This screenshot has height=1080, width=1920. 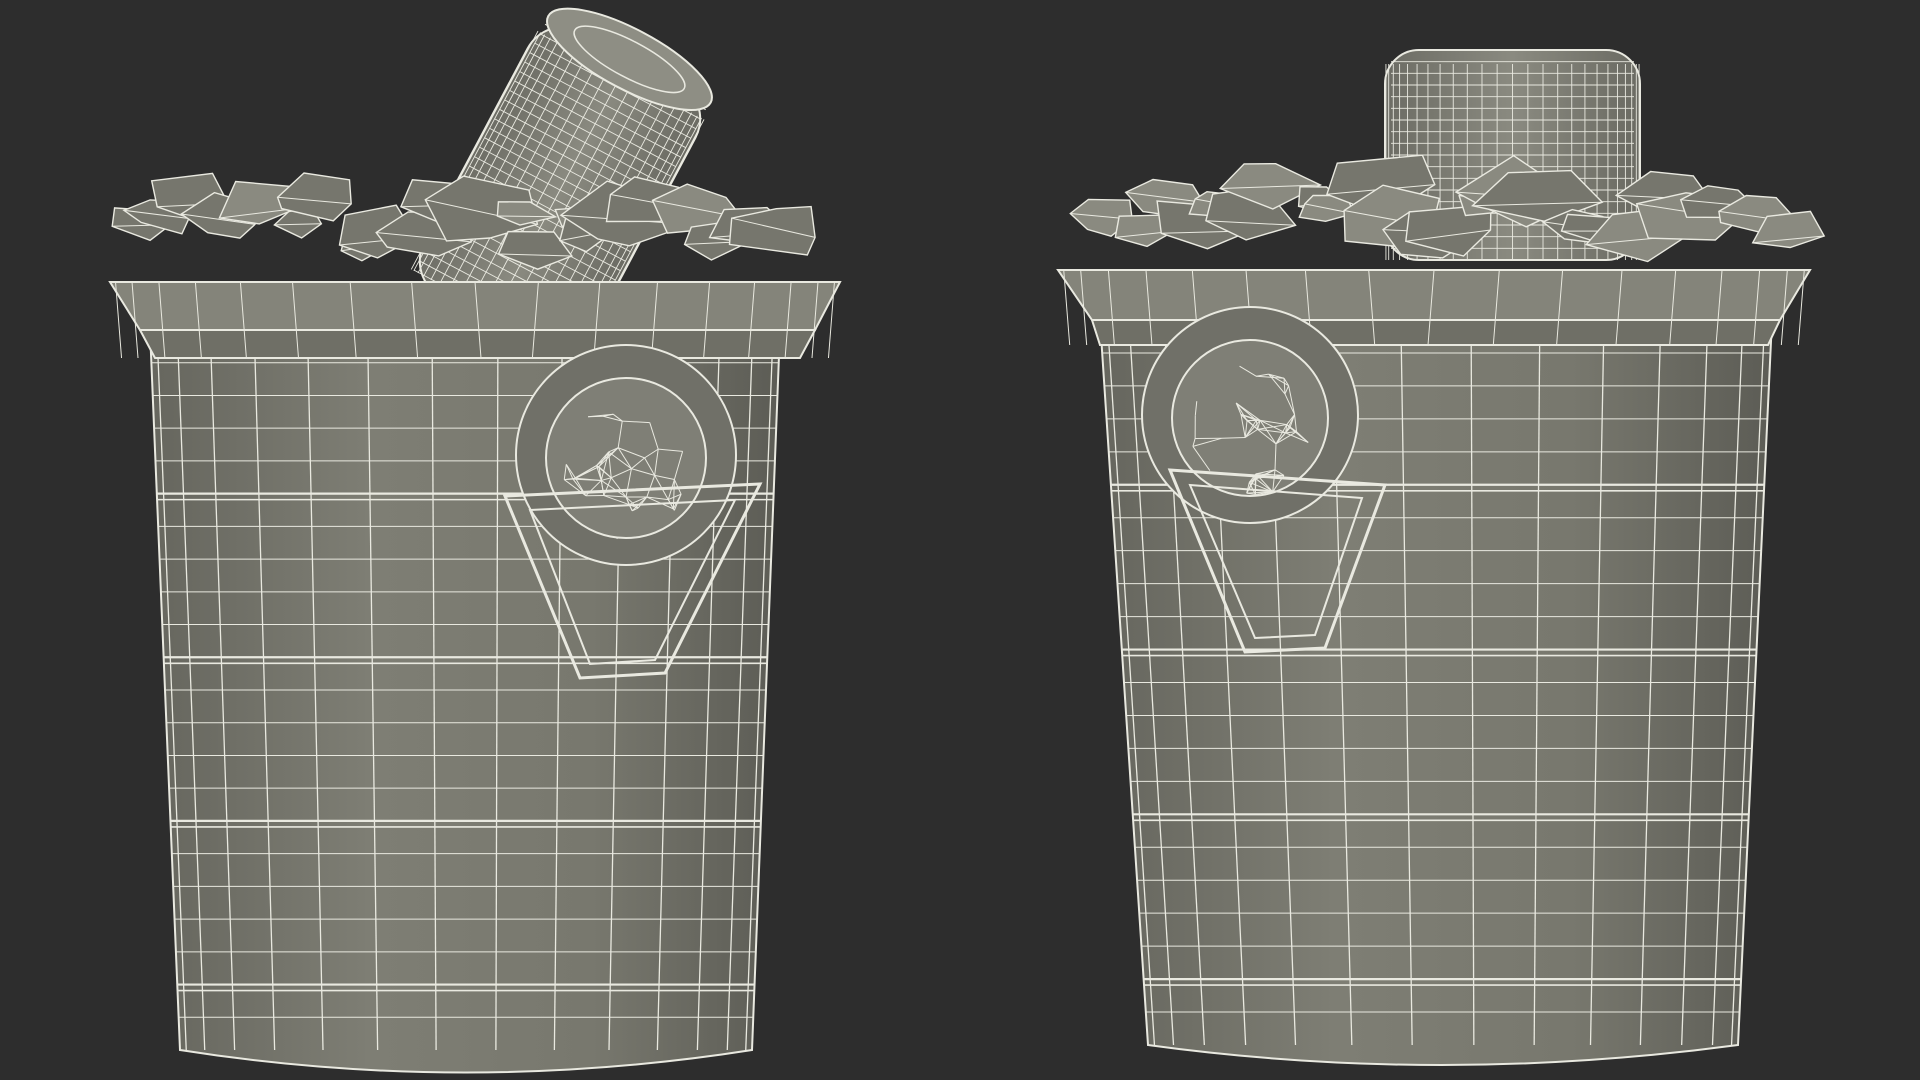 I want to click on bucket-rim-right, so click(x=1434, y=307).